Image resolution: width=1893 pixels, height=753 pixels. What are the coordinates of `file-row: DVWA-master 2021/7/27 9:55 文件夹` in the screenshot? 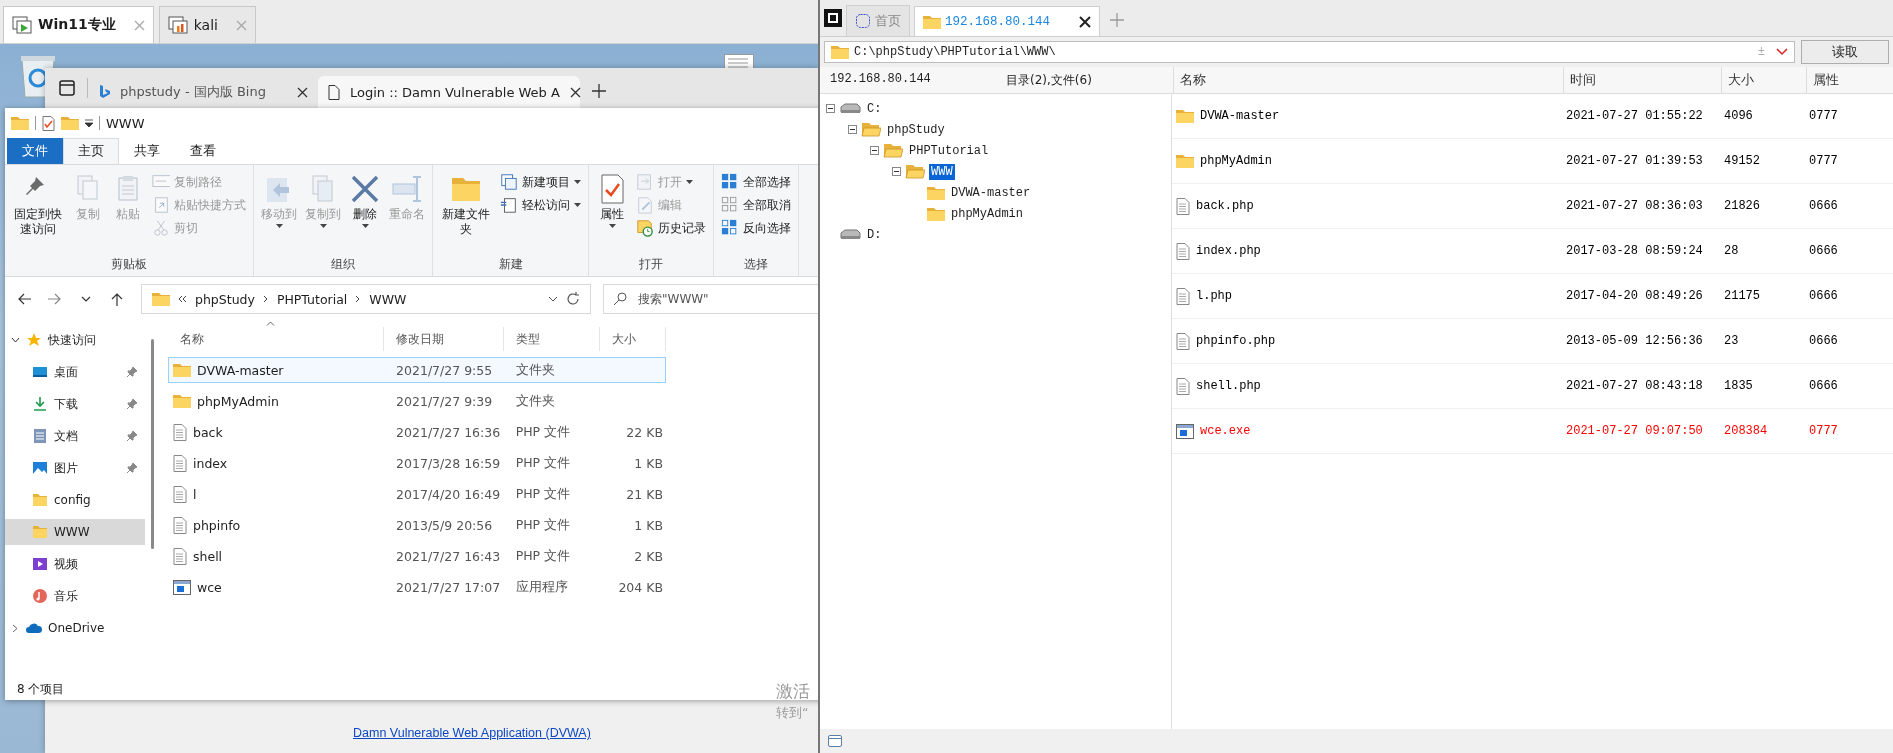 It's located at (417, 370).